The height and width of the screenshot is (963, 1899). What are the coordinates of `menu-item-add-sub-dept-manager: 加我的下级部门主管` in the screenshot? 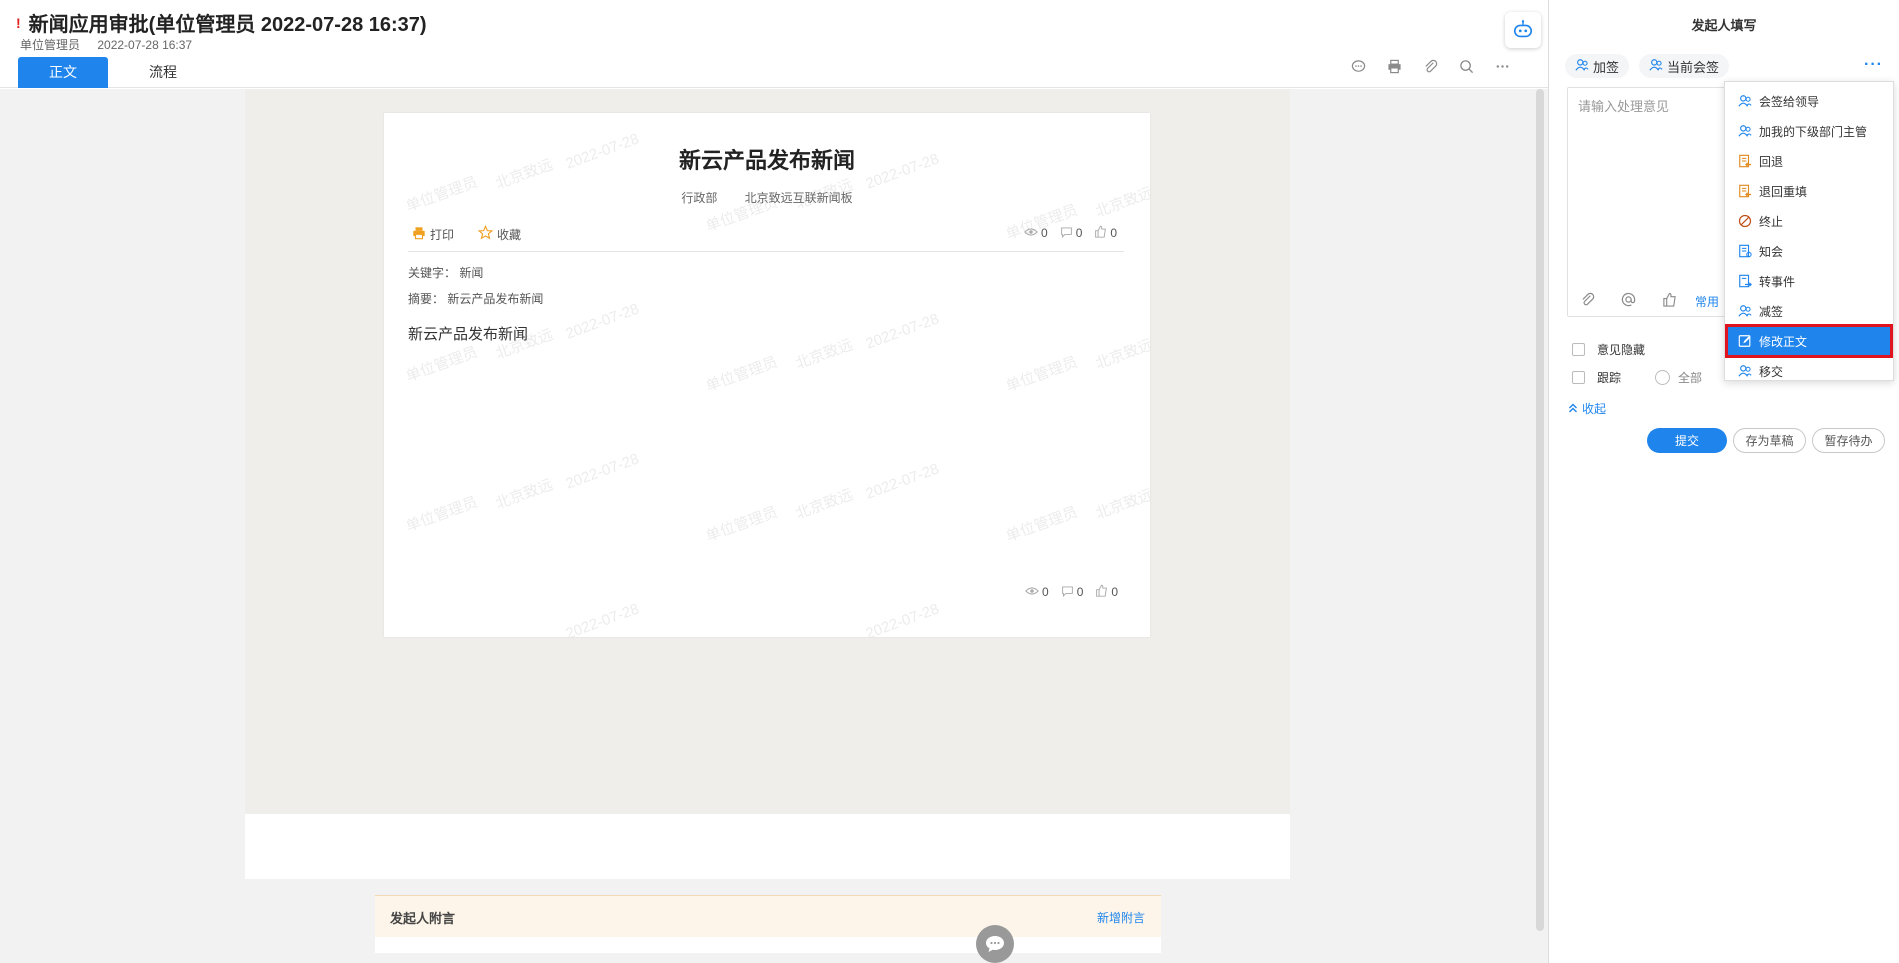 It's located at (1809, 131).